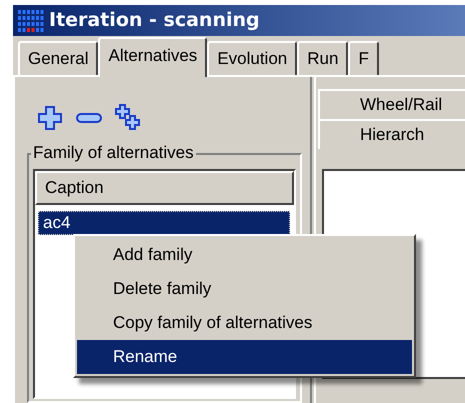  Describe the element at coordinates (244, 323) in the screenshot. I see `menu-item: Copy family of alternatives` at that location.